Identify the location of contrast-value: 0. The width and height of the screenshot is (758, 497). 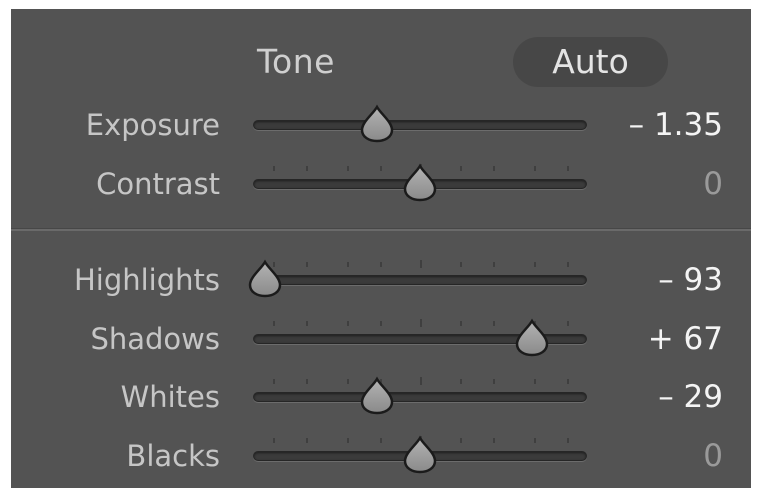
(713, 184).